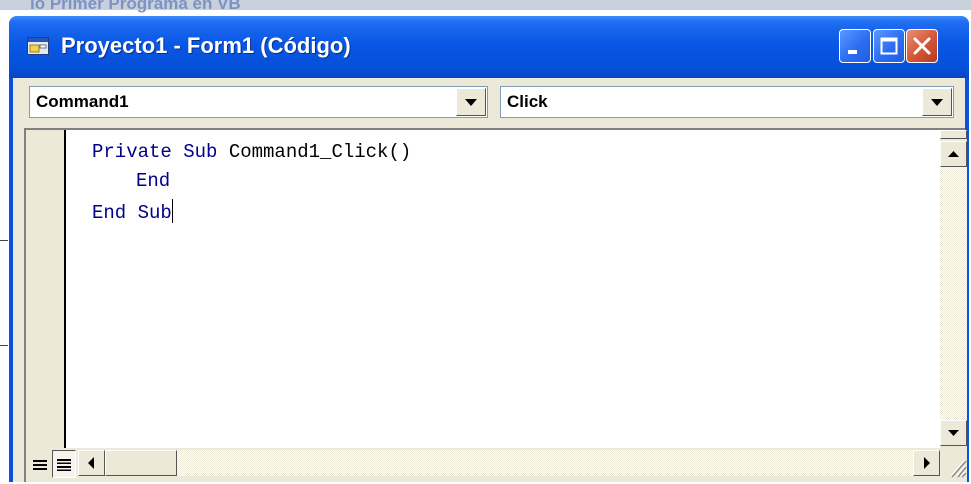 This screenshot has width=971, height=484. I want to click on title-bar: Proyecto1 - Form1 (Código), so click(489, 47).